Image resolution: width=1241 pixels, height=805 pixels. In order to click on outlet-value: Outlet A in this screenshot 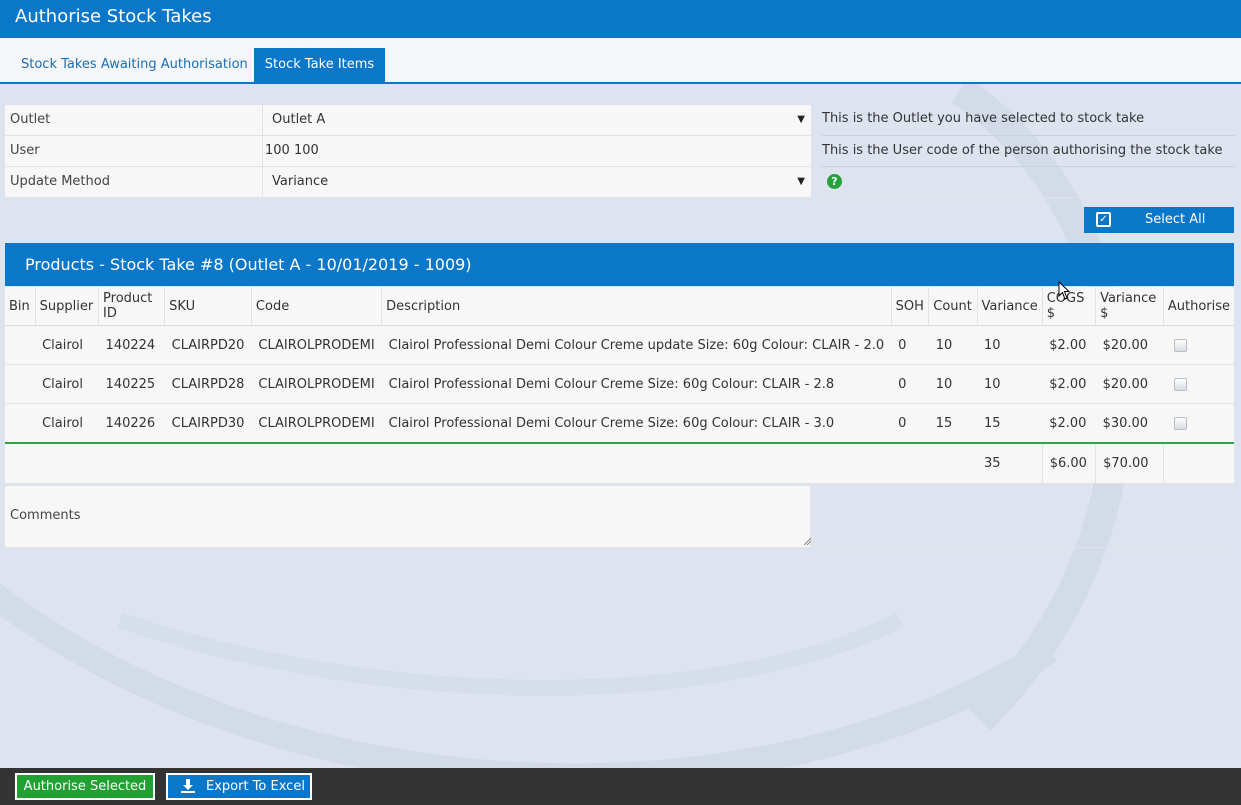, I will do `click(299, 119)`.